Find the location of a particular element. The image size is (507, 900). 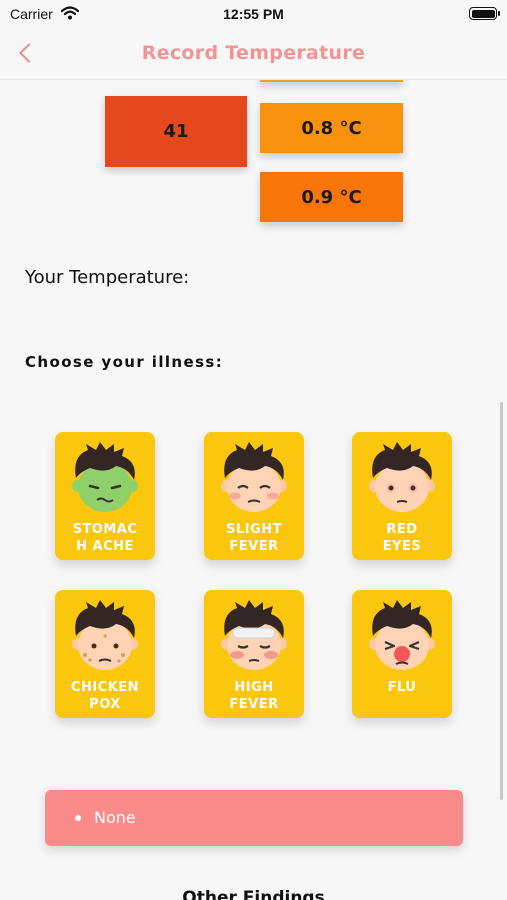

temperature-value: 41 is located at coordinates (176, 131).